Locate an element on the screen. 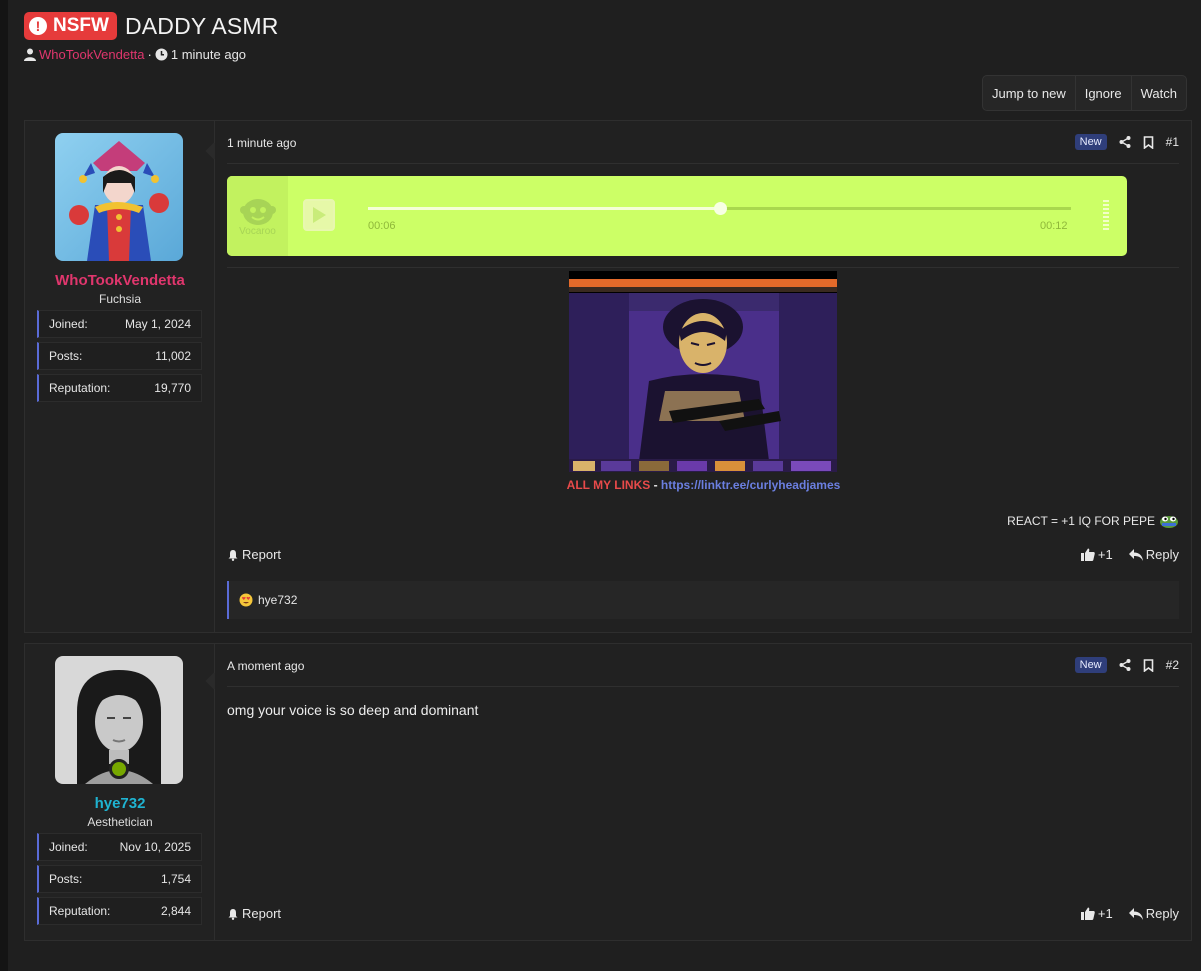 Image resolution: width=1201 pixels, height=971 pixels. thread-title-text: DADDY ASMR is located at coordinates (201, 25).